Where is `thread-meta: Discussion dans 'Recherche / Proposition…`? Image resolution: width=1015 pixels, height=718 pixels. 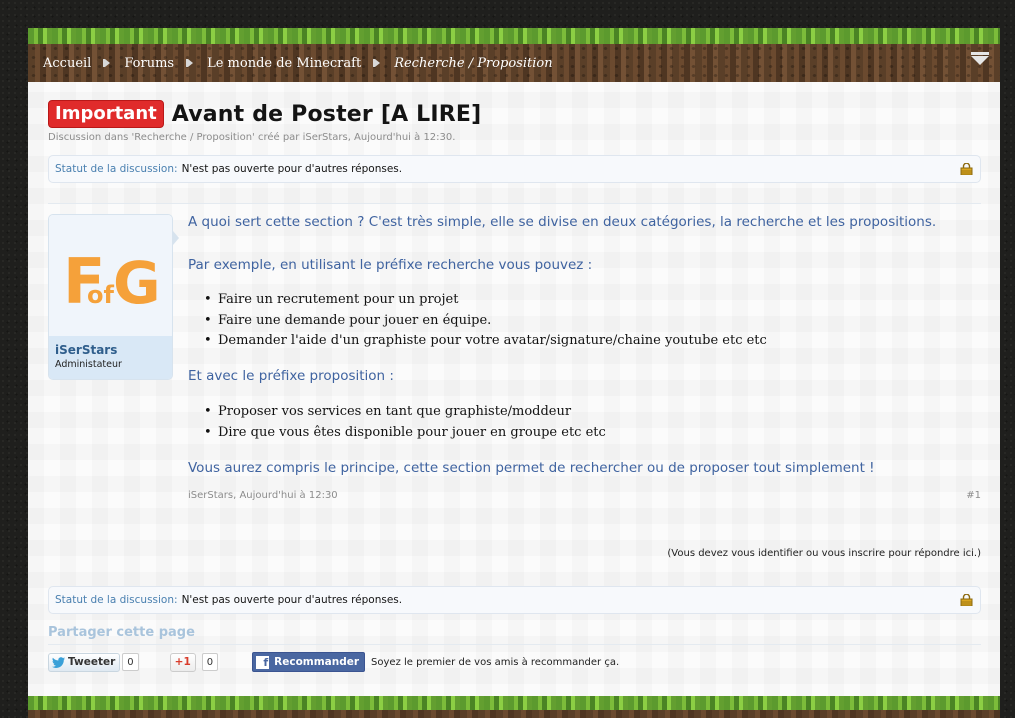 thread-meta: Discussion dans 'Recherche / Proposition… is located at coordinates (252, 137).